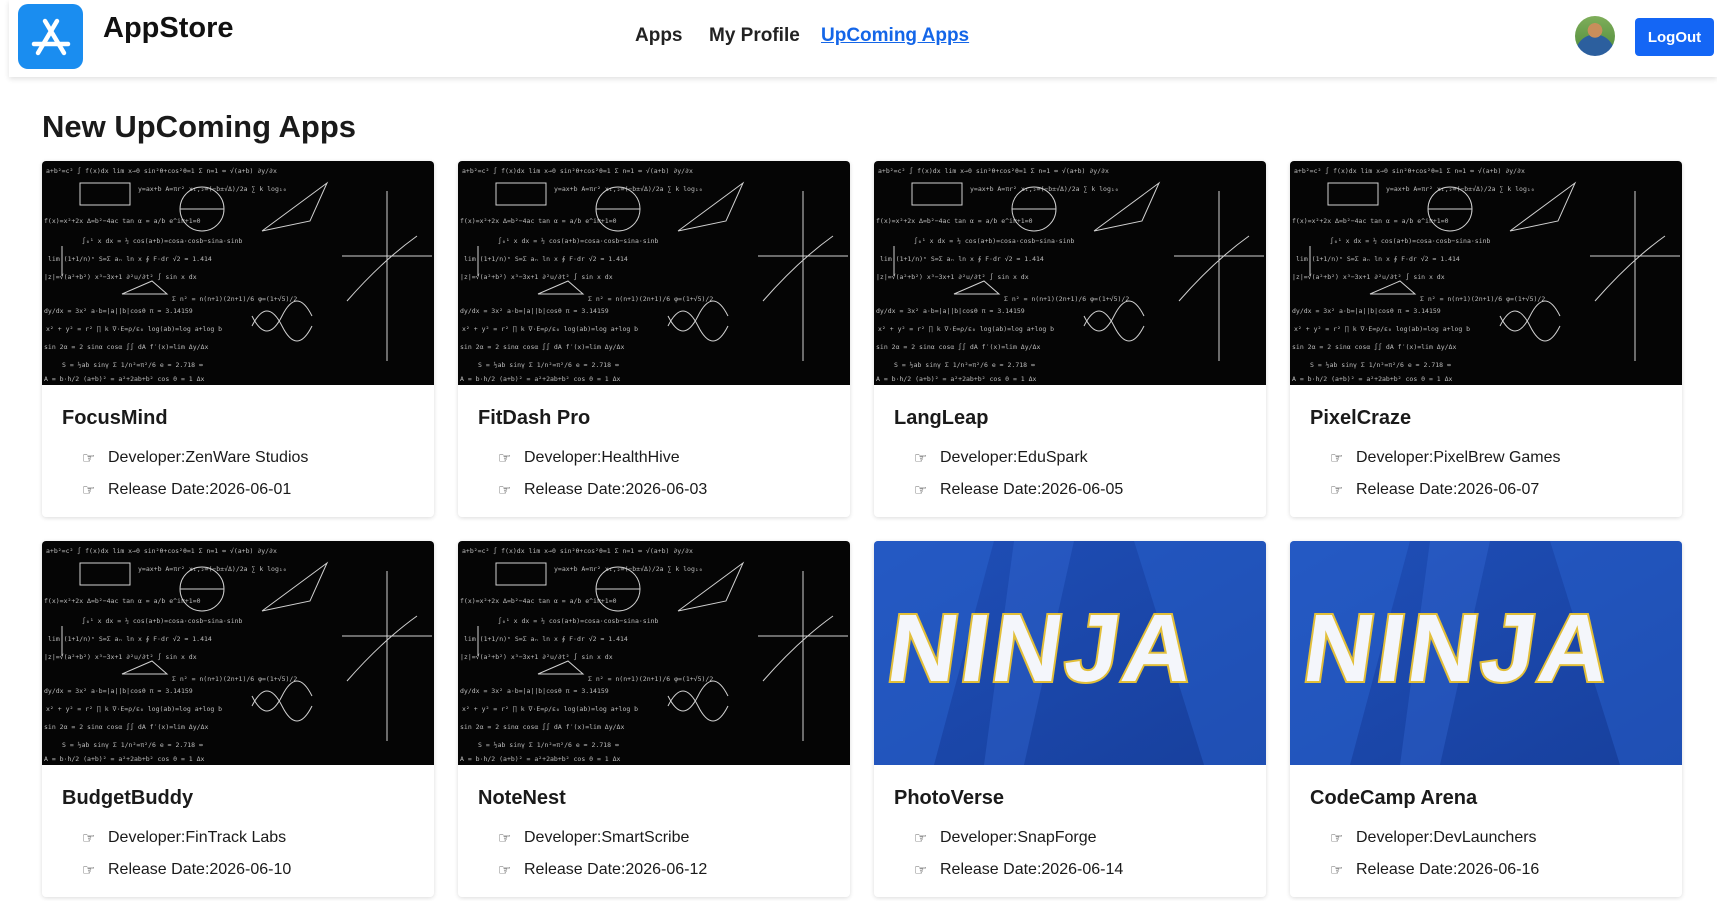 Image resolution: width=1717 pixels, height=901 pixels. What do you see at coordinates (1498, 489) in the screenshot?
I see `app-release-date-value: 2026-06-07` at bounding box center [1498, 489].